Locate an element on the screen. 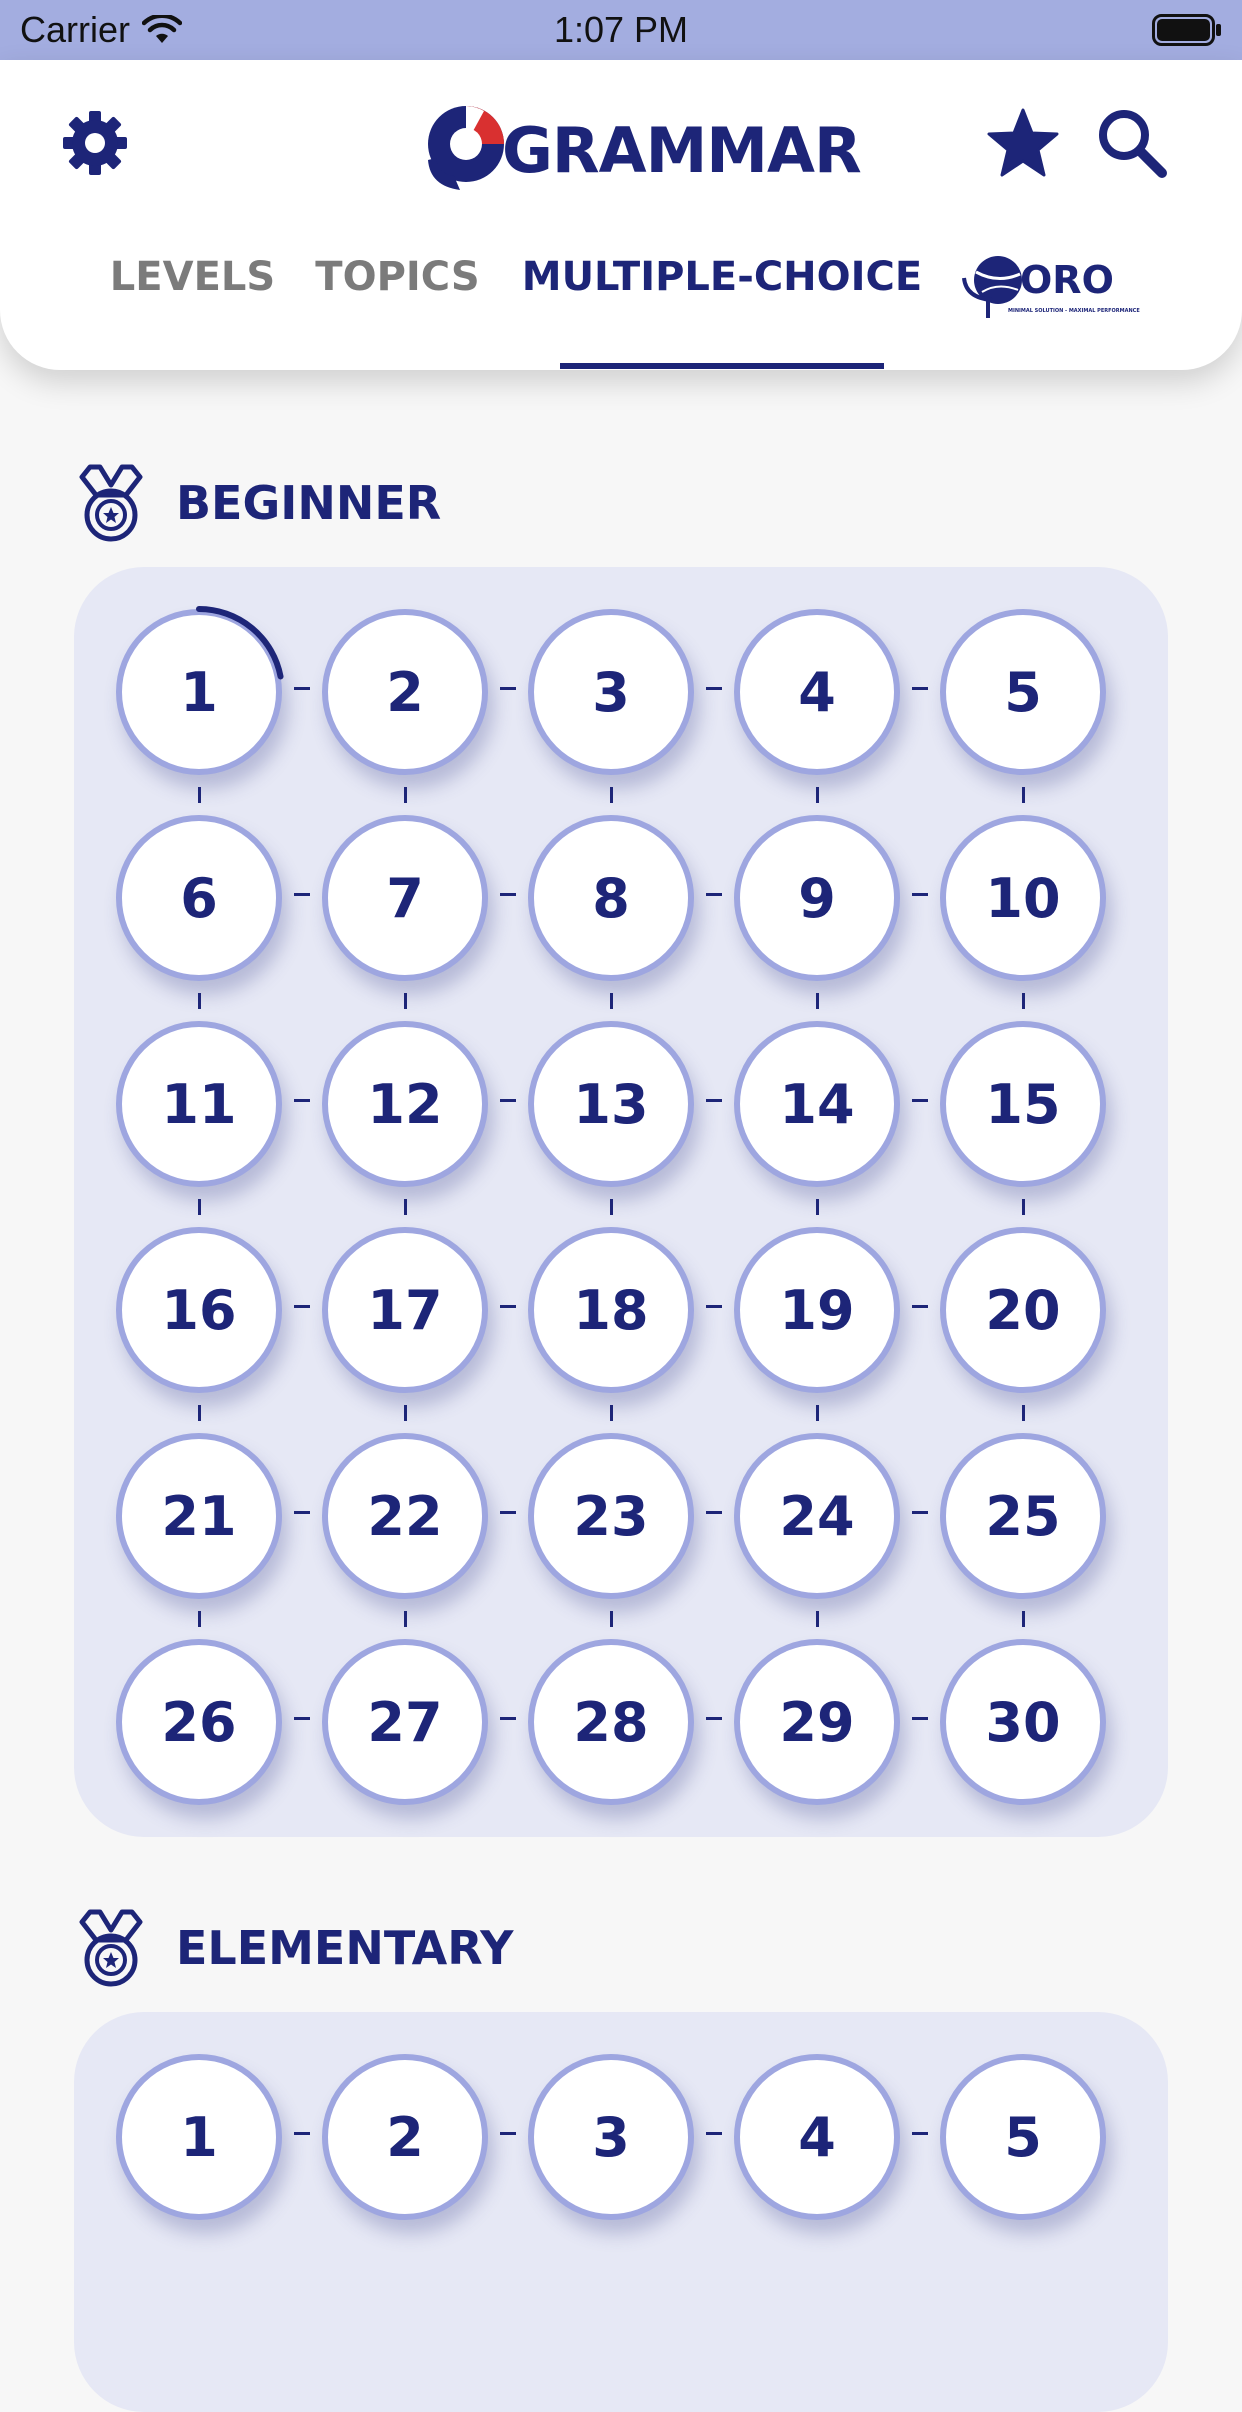 The width and height of the screenshot is (1242, 2412). level-number: 25 is located at coordinates (1023, 1516).